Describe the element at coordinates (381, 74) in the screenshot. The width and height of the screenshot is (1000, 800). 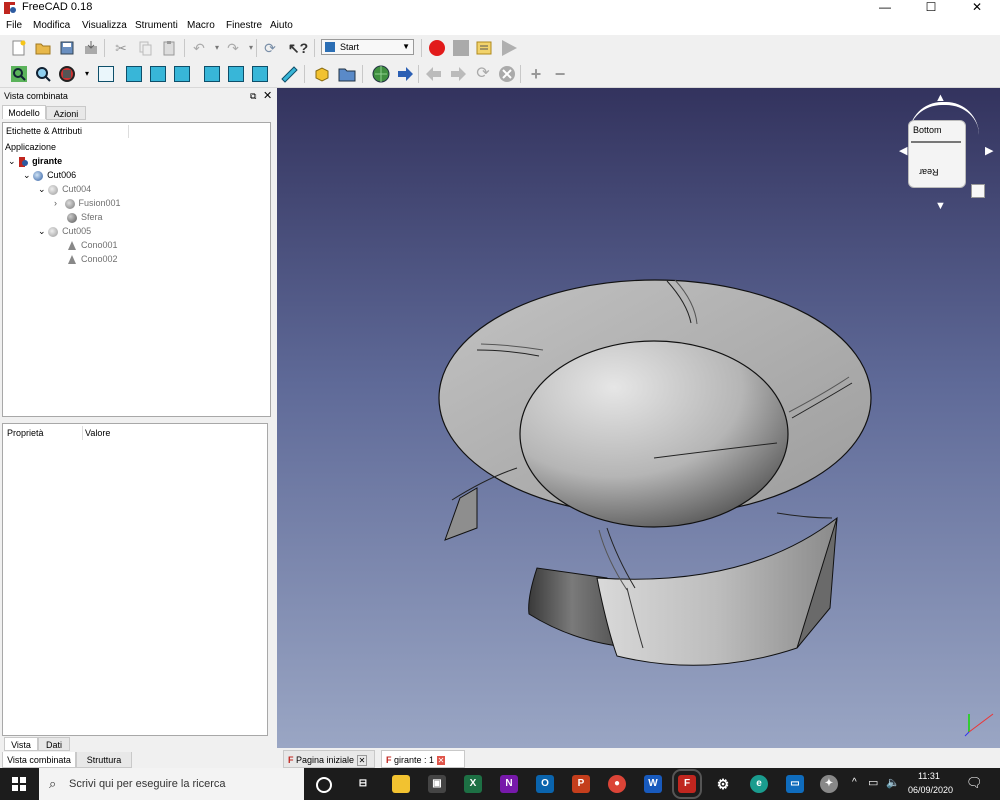
I see `web-globe-icon` at that location.